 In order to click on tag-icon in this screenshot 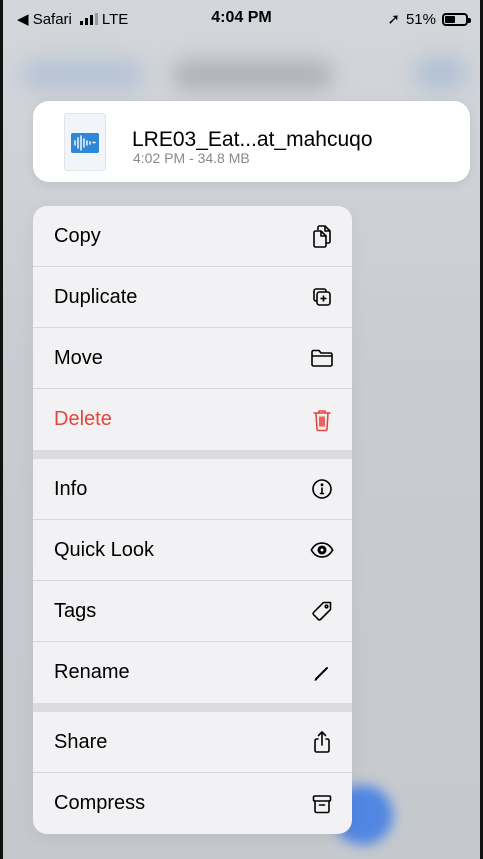, I will do `click(322, 611)`.